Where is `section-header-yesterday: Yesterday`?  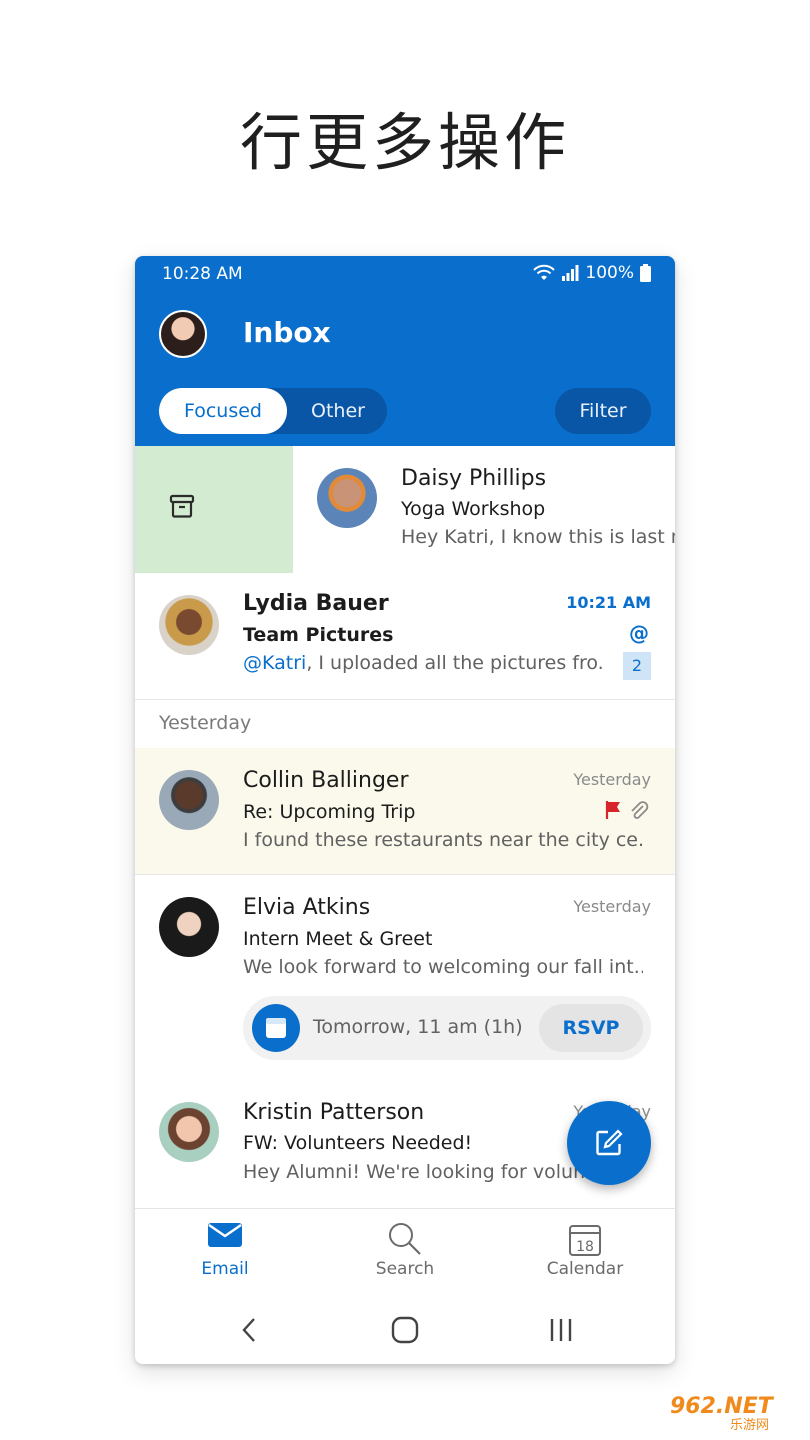
section-header-yesterday: Yesterday is located at coordinates (205, 723).